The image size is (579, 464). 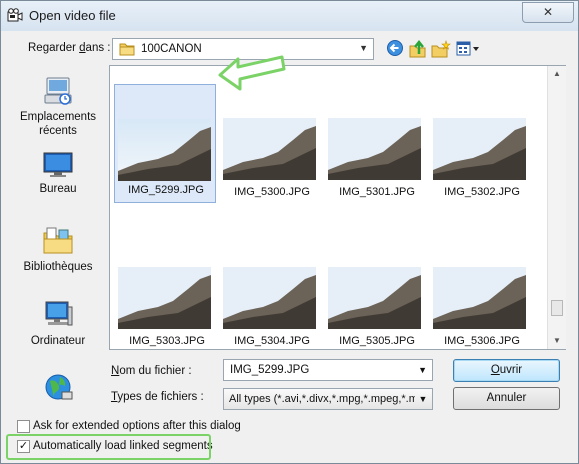 What do you see at coordinates (171, 49) in the screenshot?
I see `look-in-value: 100CANON` at bounding box center [171, 49].